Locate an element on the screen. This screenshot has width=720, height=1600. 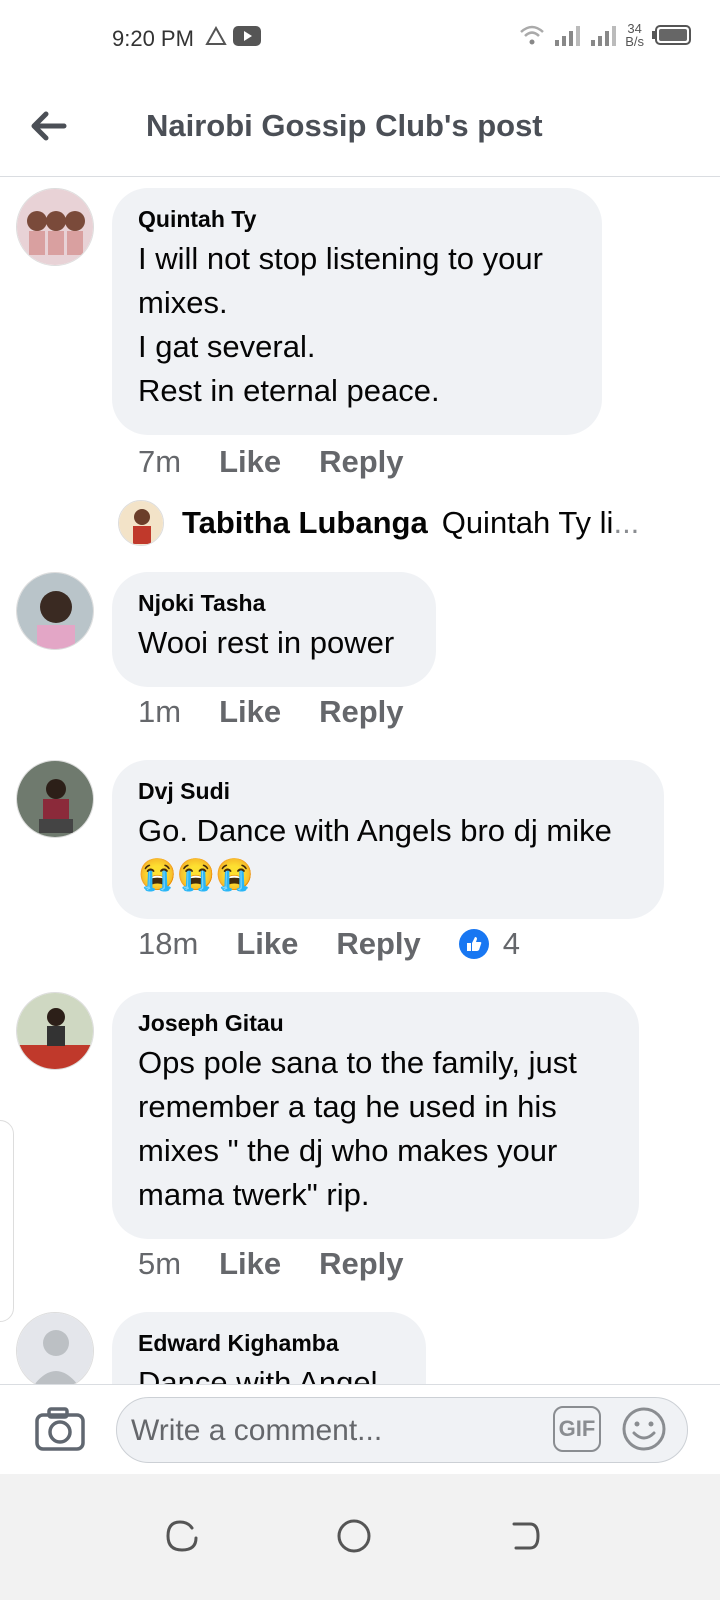
comment-bubble: Edward Kighamba Dance with Angel is located at coordinates (269, 1348).